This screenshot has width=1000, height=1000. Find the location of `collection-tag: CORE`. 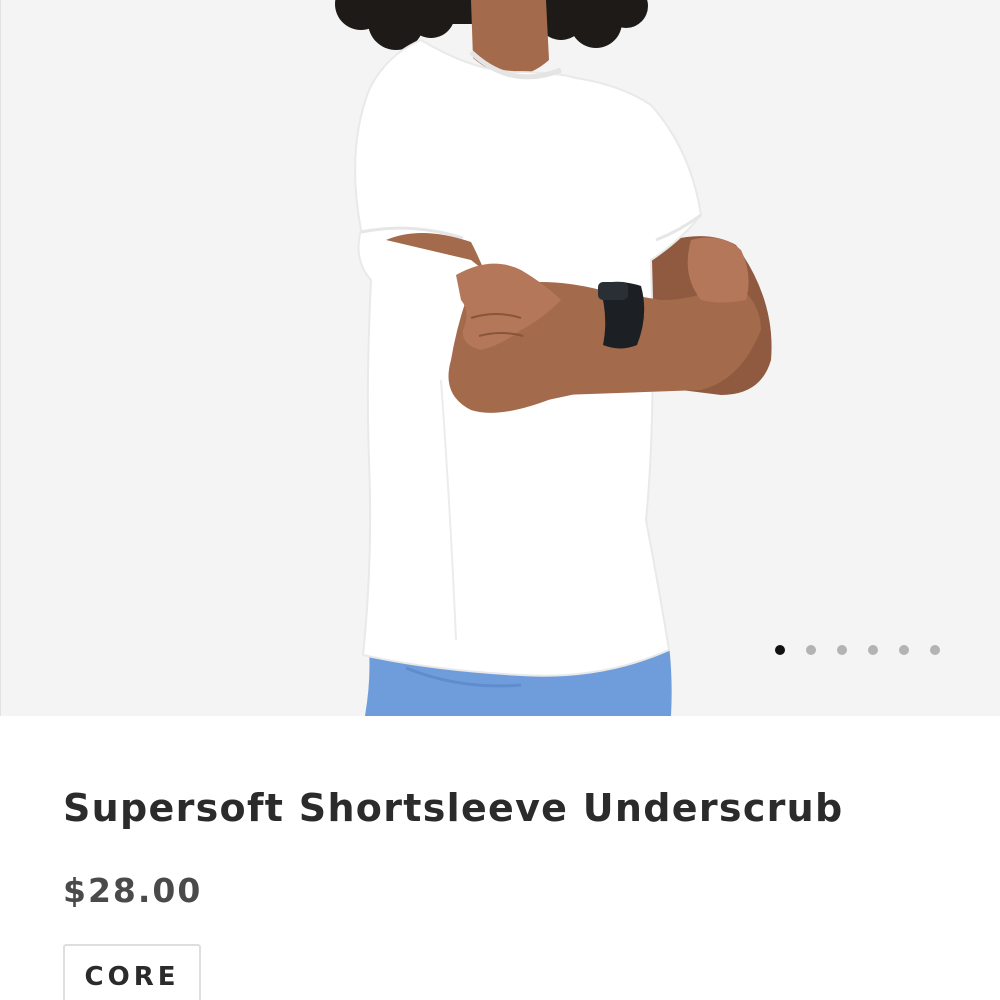

collection-tag: CORE is located at coordinates (132, 972).